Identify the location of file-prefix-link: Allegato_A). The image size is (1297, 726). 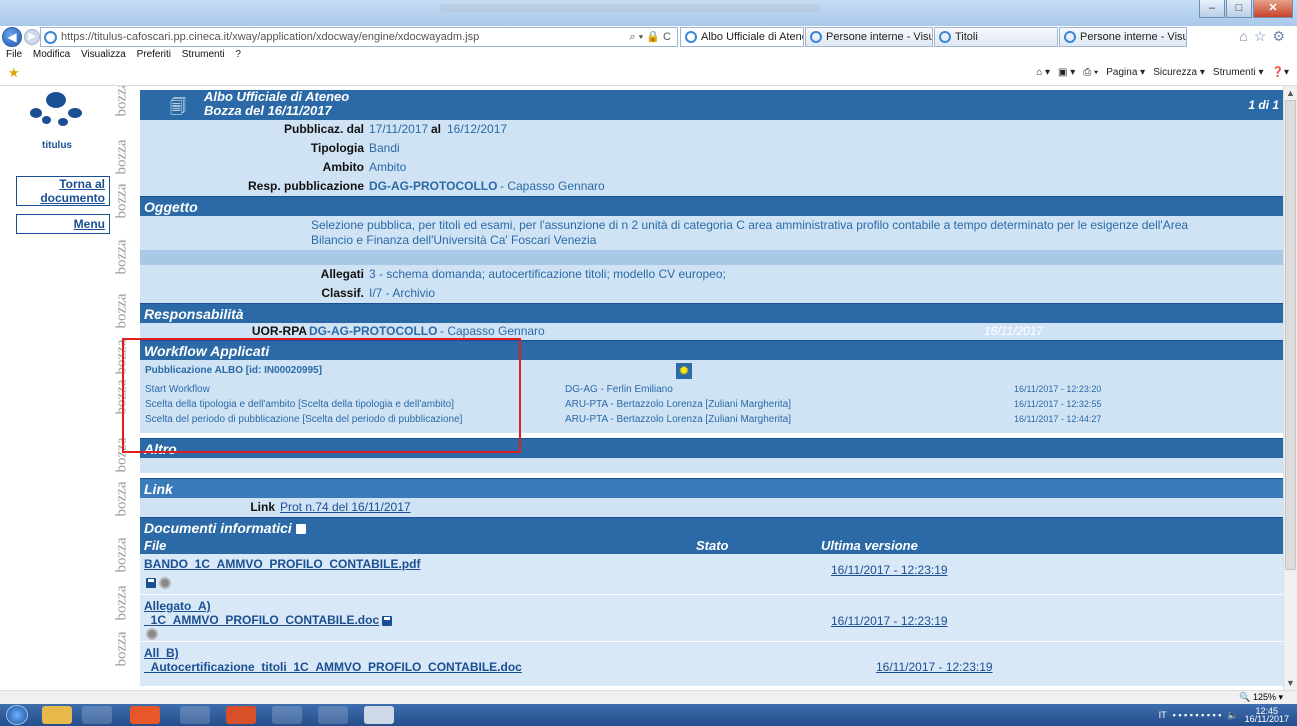
(177, 606).